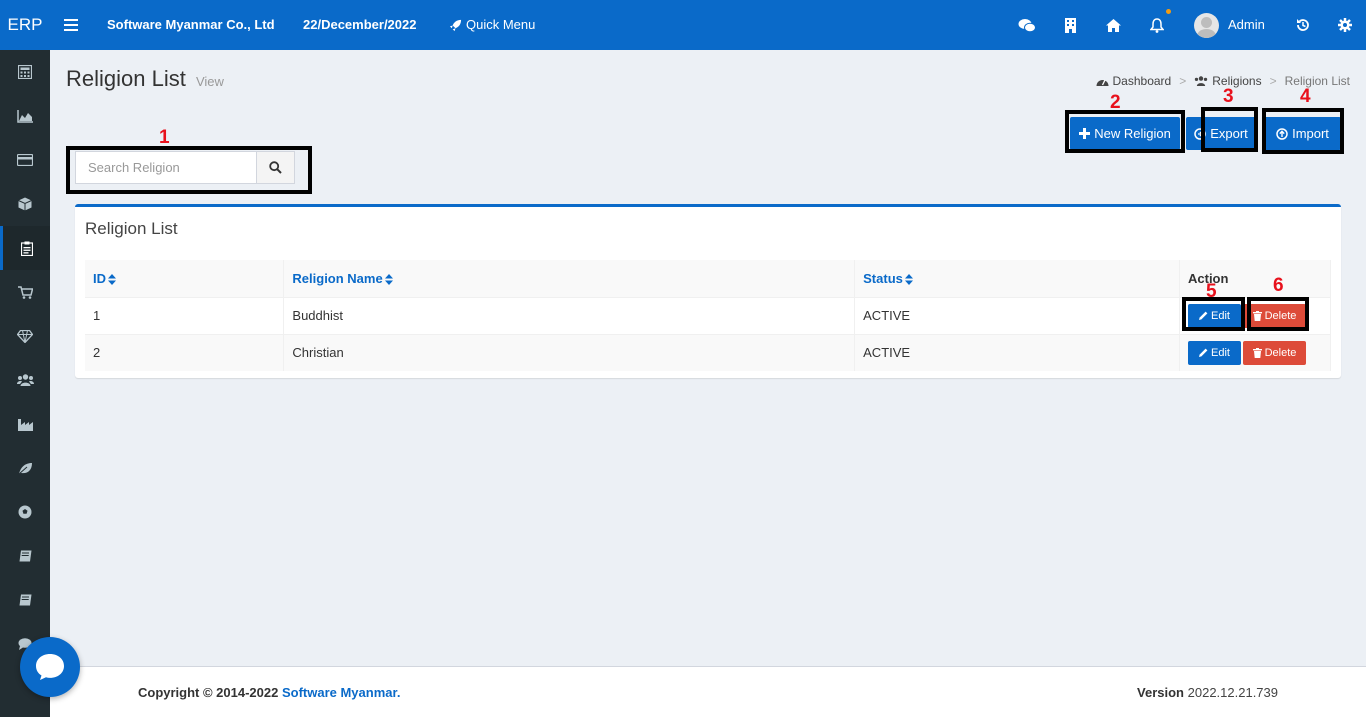 This screenshot has height=717, width=1366. Describe the element at coordinates (164, 137) in the screenshot. I see `annotation-number-1: 1` at that location.